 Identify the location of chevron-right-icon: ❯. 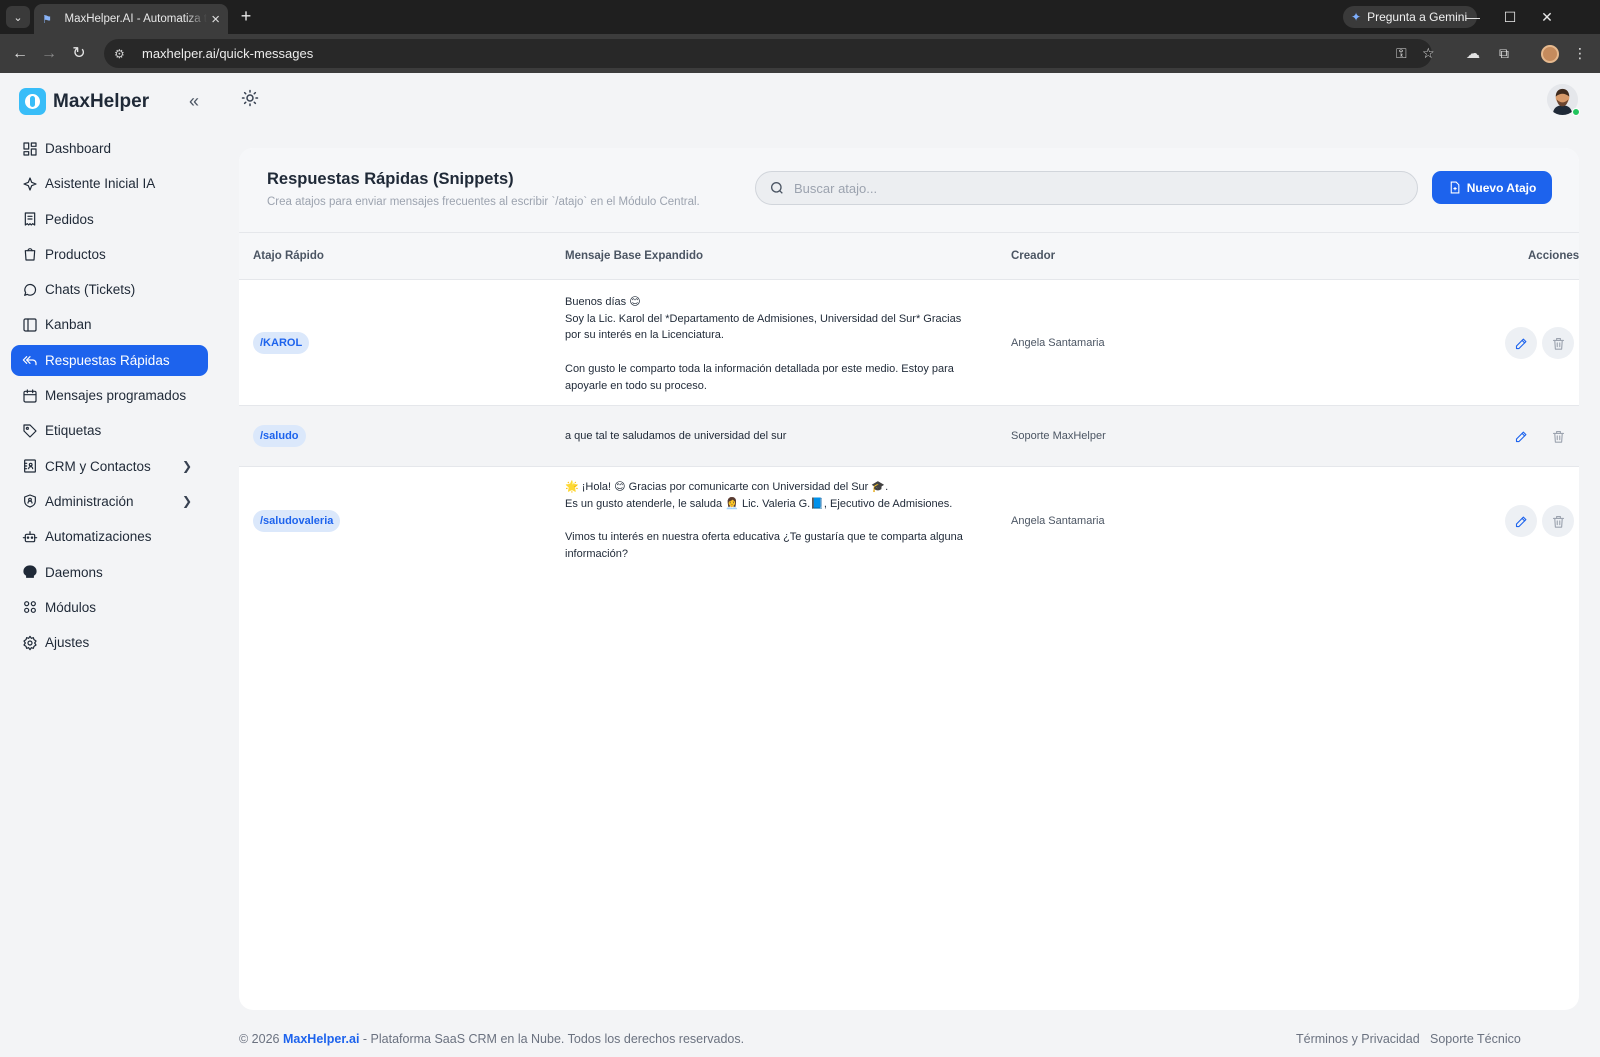
(186, 465).